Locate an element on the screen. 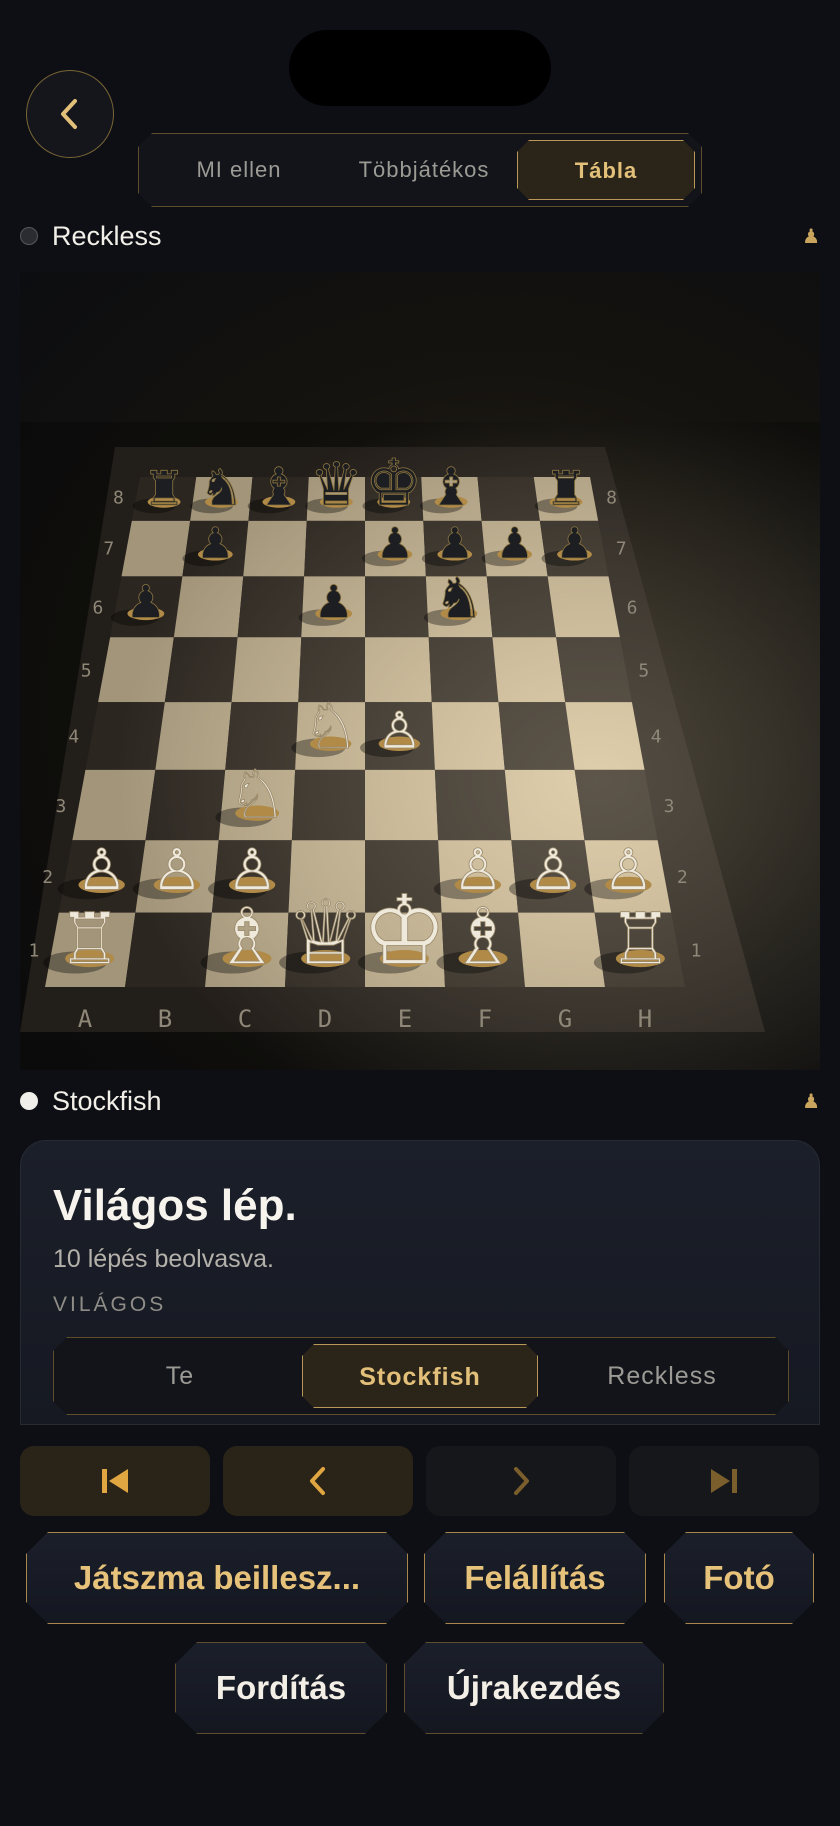  turn-status-title: Világos lép. is located at coordinates (175, 1205).